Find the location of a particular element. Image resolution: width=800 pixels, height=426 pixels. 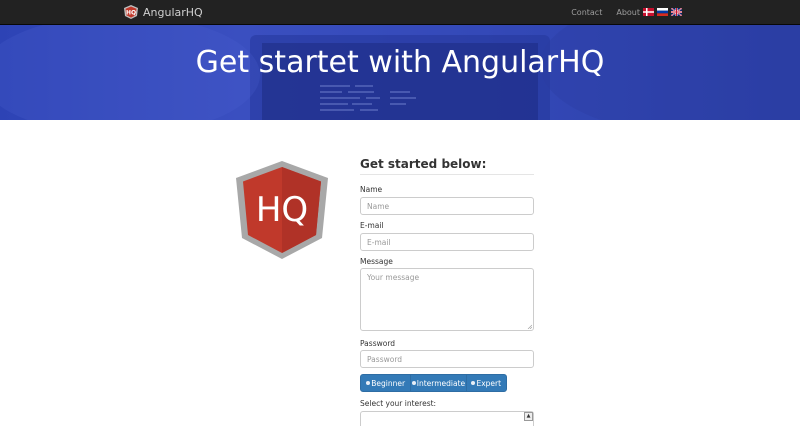

nav-link-about: About is located at coordinates (628, 12).